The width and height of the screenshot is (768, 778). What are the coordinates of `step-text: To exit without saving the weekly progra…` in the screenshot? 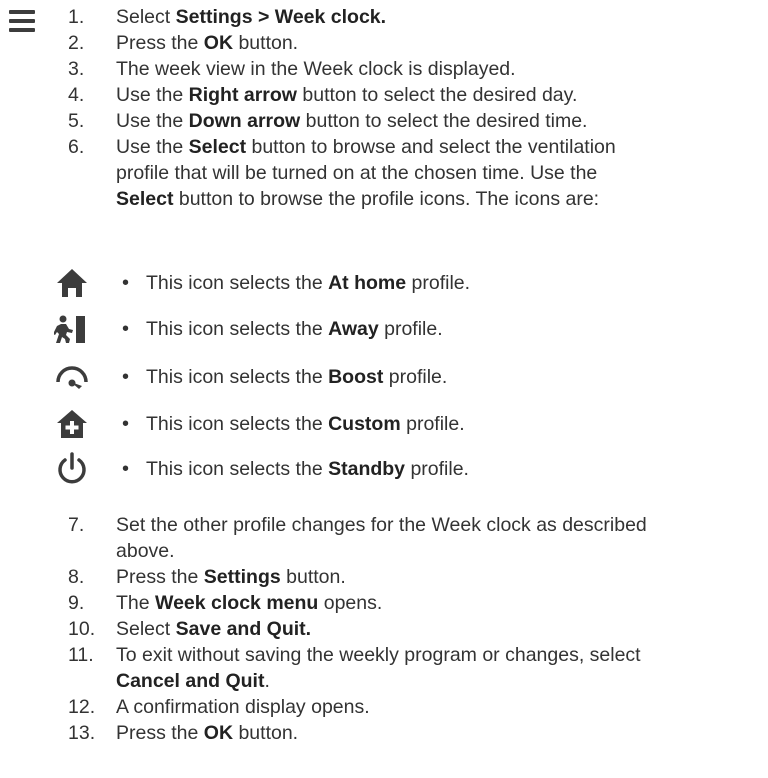 It's located at (378, 668).